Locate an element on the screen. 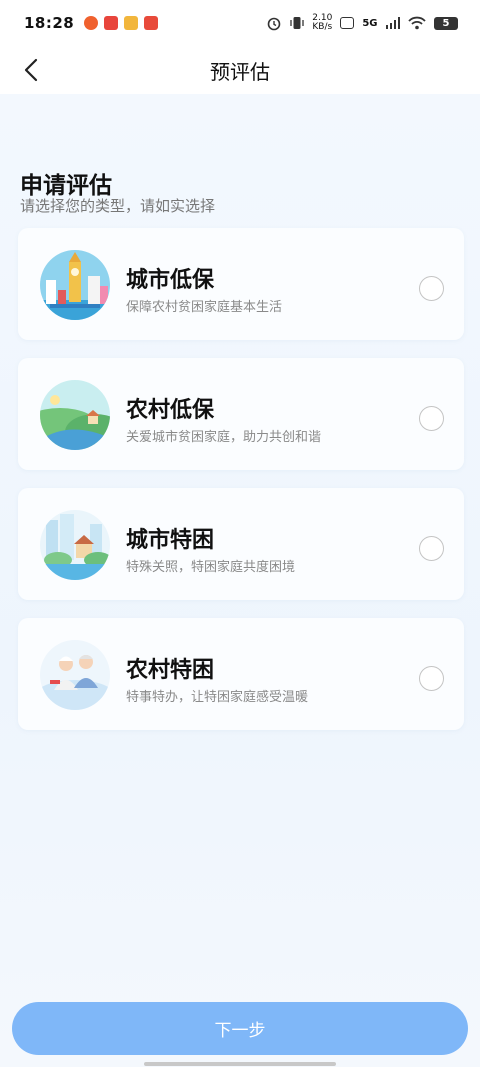 Image resolution: width=480 pixels, height=1067 pixels. signal-icon is located at coordinates (392, 23).